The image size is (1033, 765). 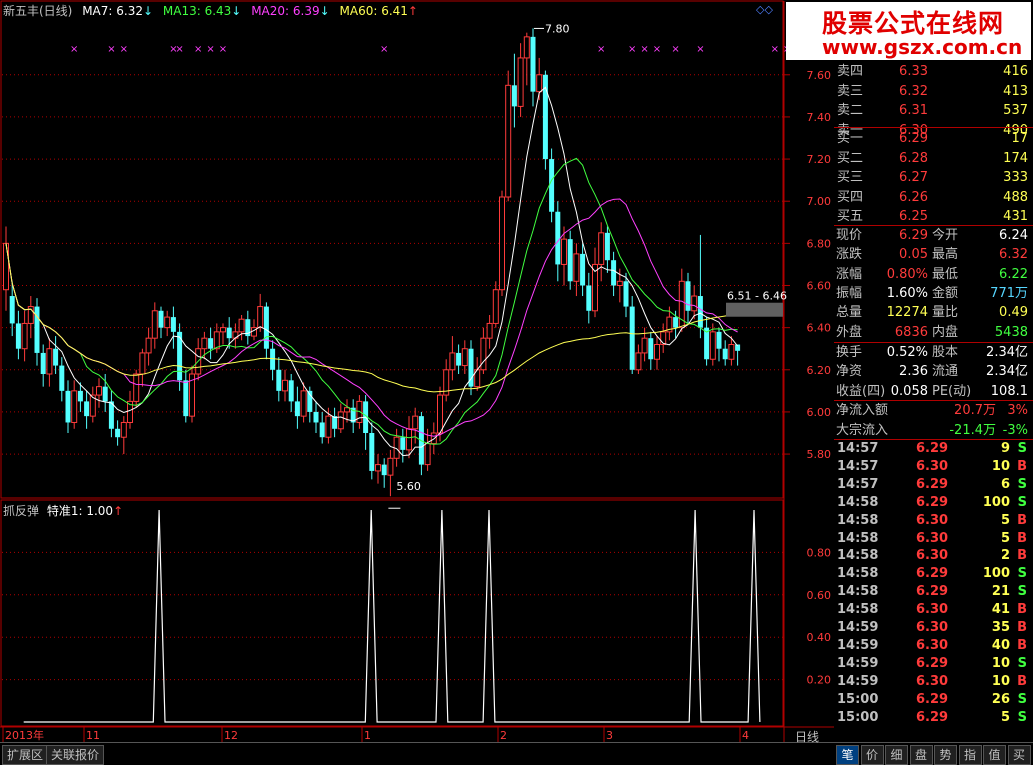 What do you see at coordinates (1007, 352) in the screenshot?
I see `stat-value: 2.34亿` at bounding box center [1007, 352].